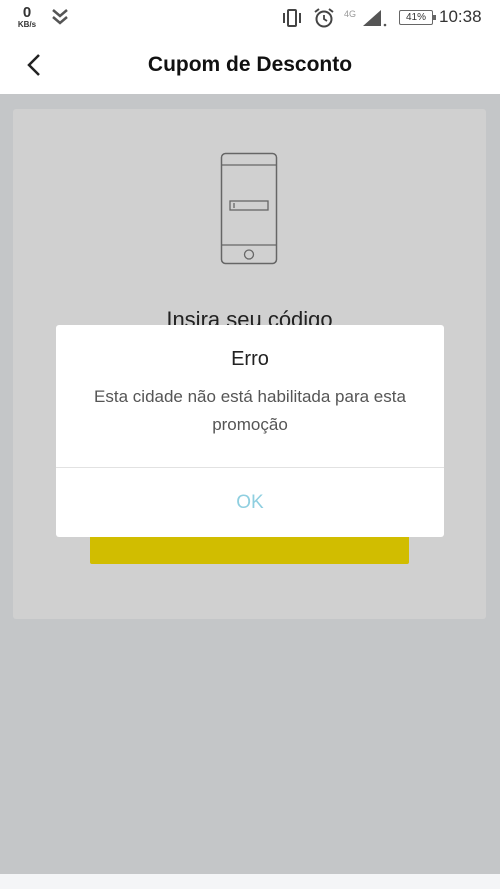  What do you see at coordinates (292, 18) in the screenshot?
I see `vibrate-icon` at bounding box center [292, 18].